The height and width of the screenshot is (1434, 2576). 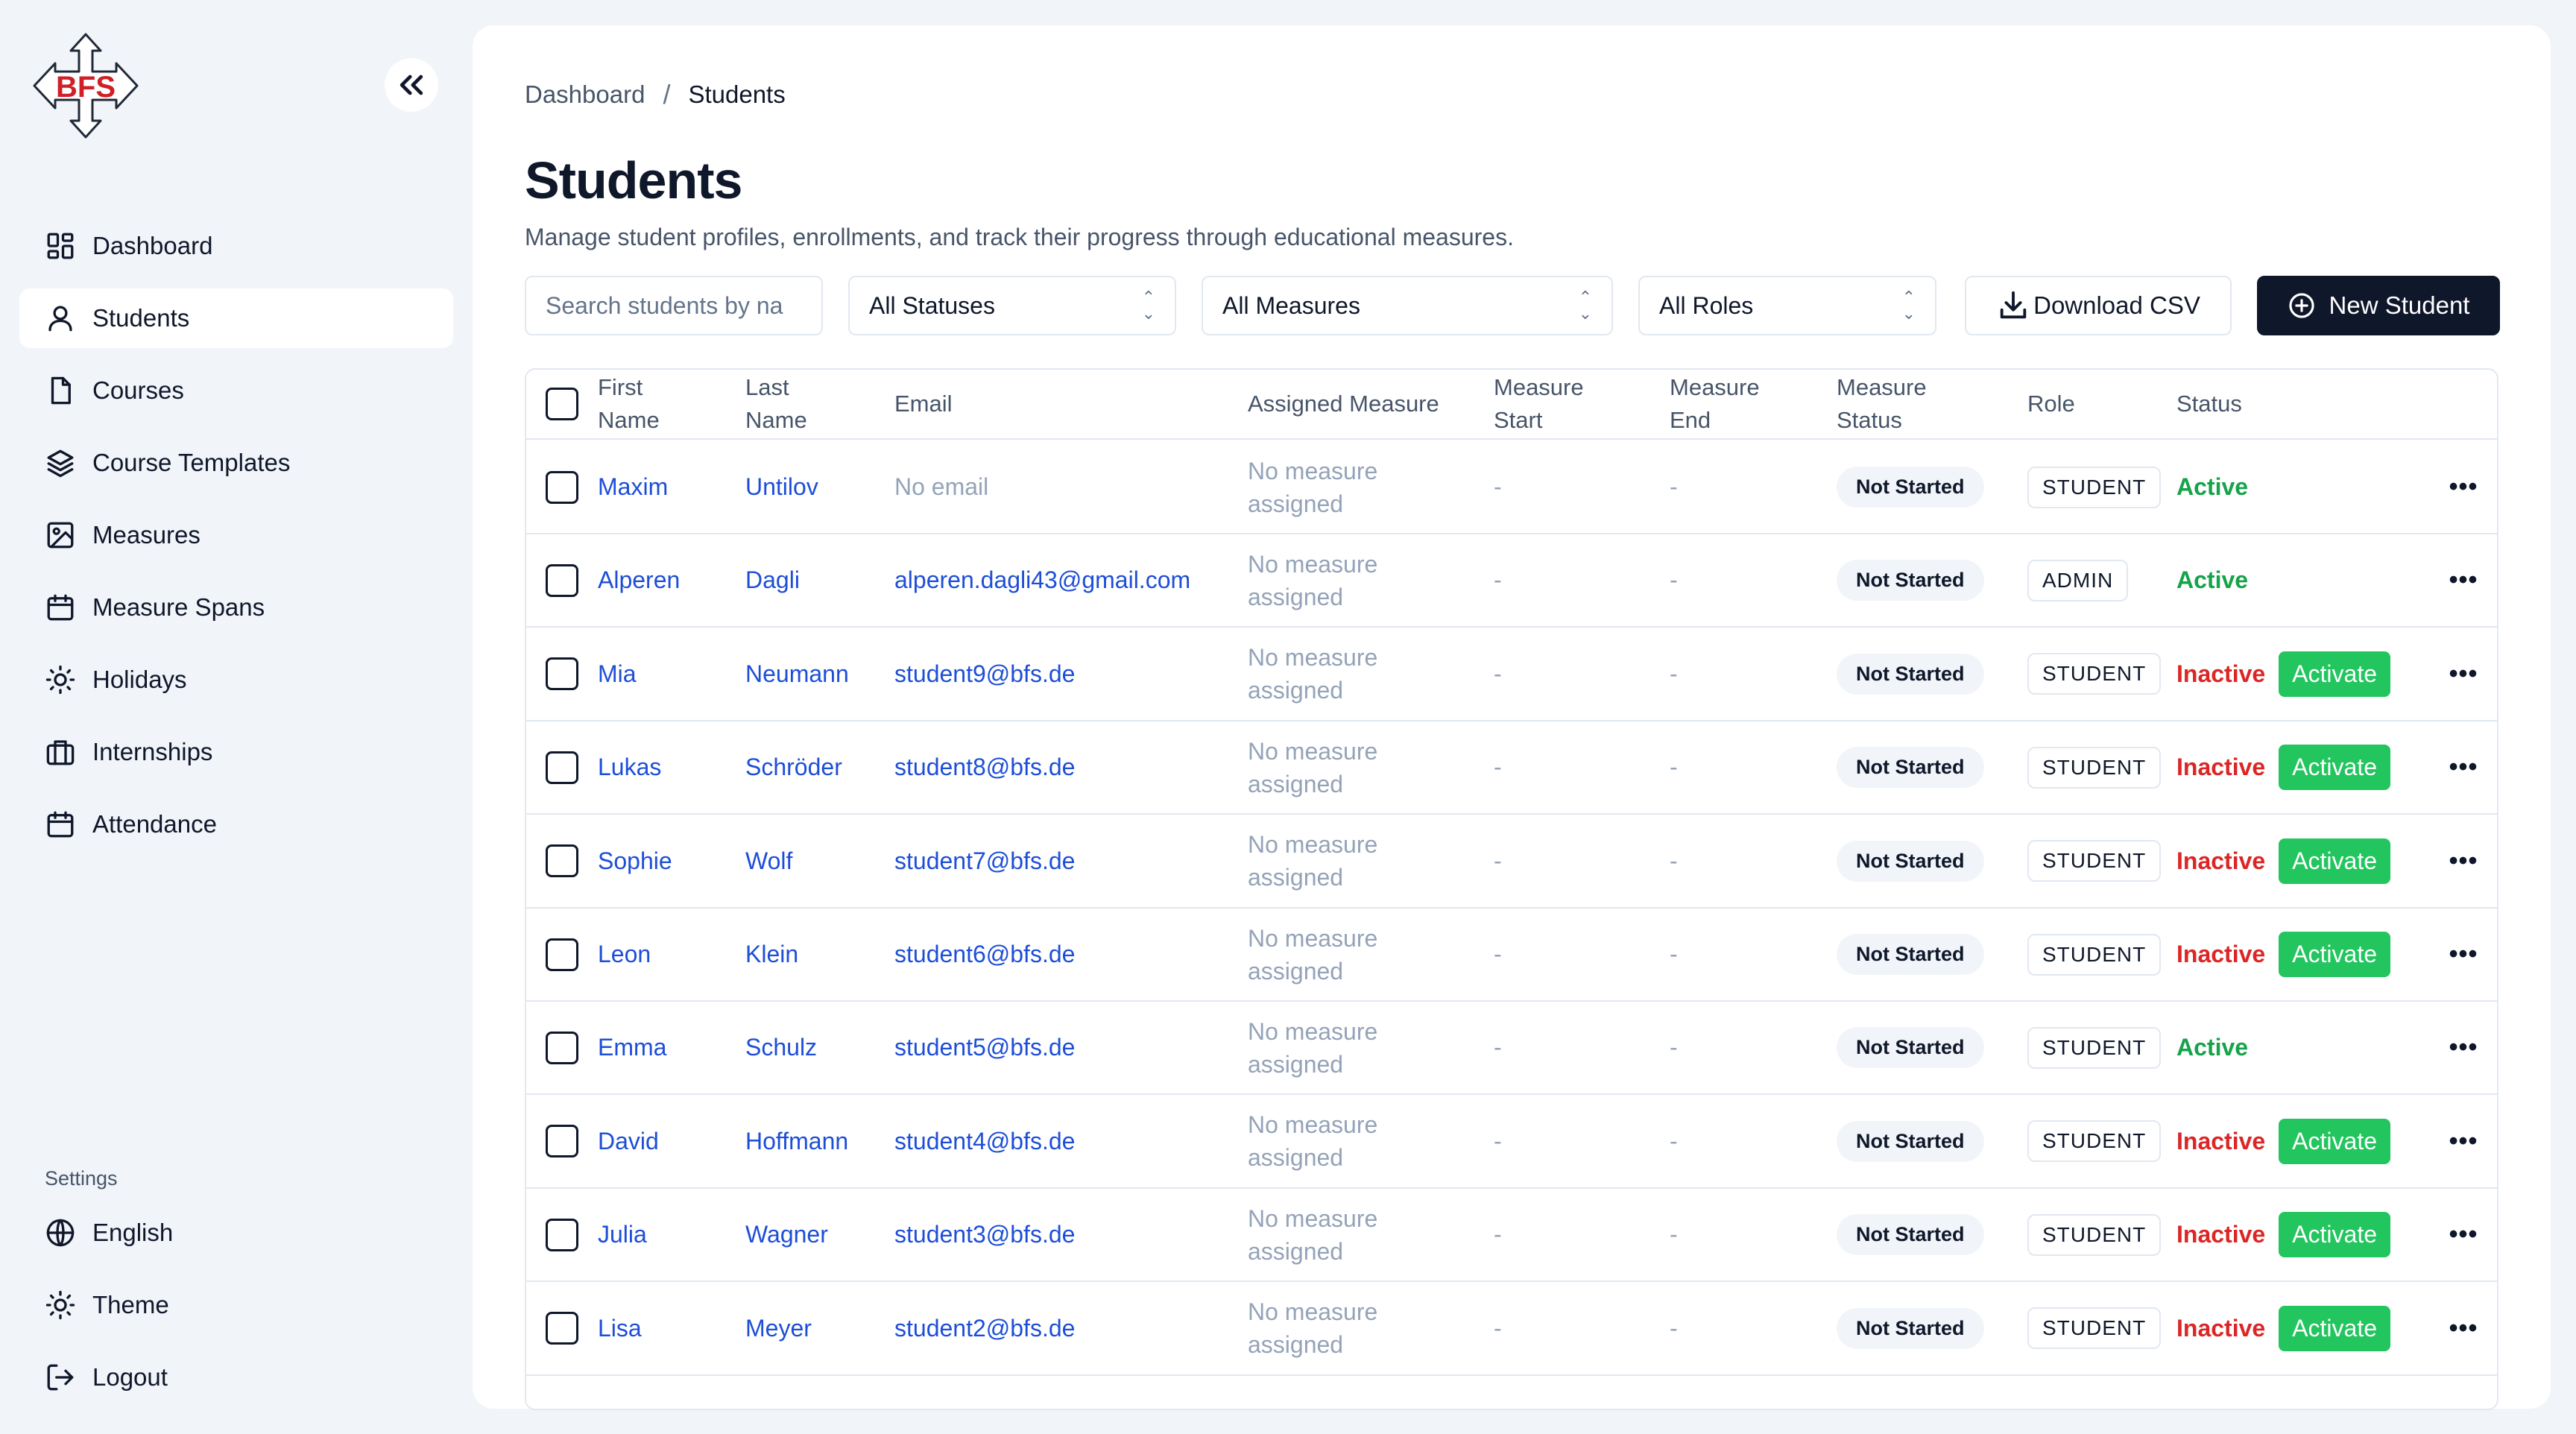 What do you see at coordinates (236, 752) in the screenshot?
I see `sidebar-item-internships: Internships` at bounding box center [236, 752].